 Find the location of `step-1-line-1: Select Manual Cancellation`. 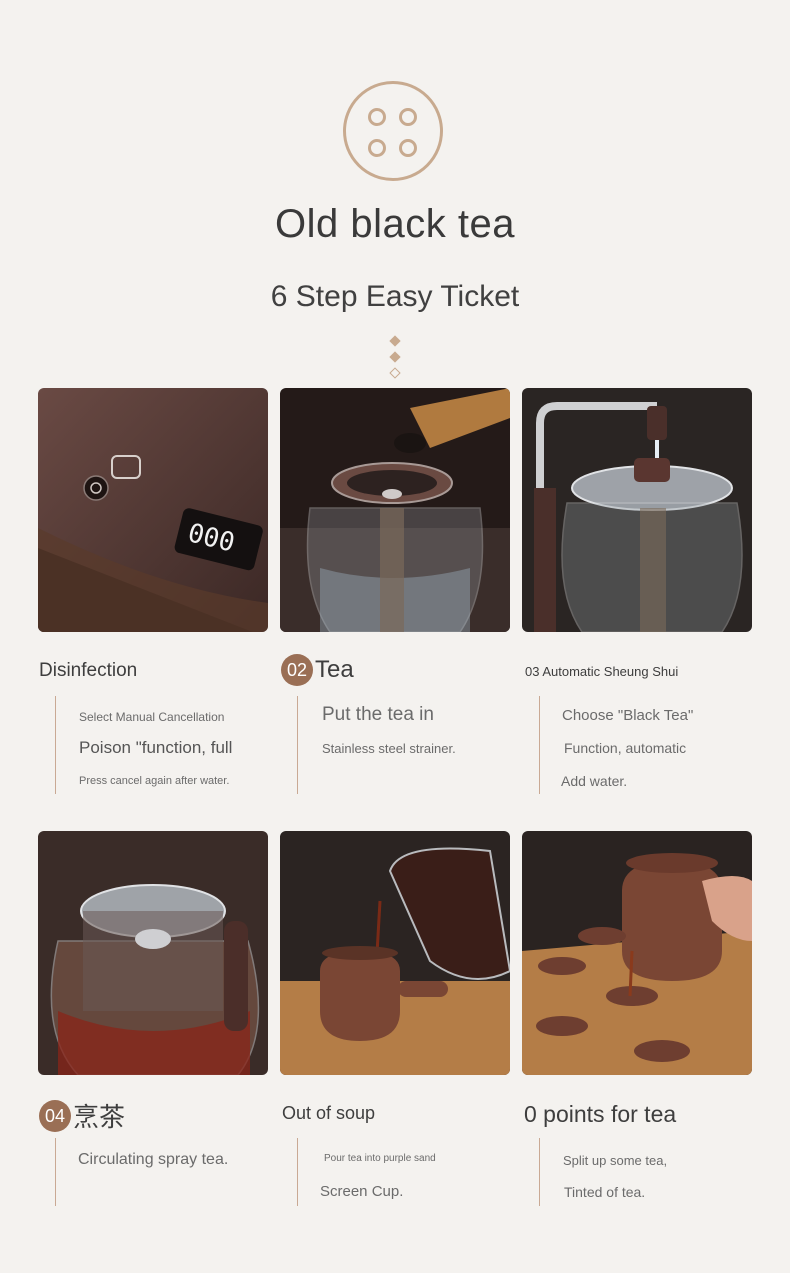

step-1-line-1: Select Manual Cancellation is located at coordinates (152, 717).